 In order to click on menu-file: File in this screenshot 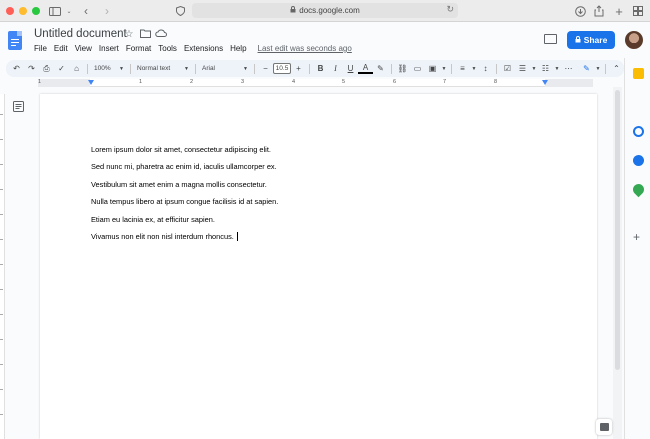, I will do `click(40, 48)`.